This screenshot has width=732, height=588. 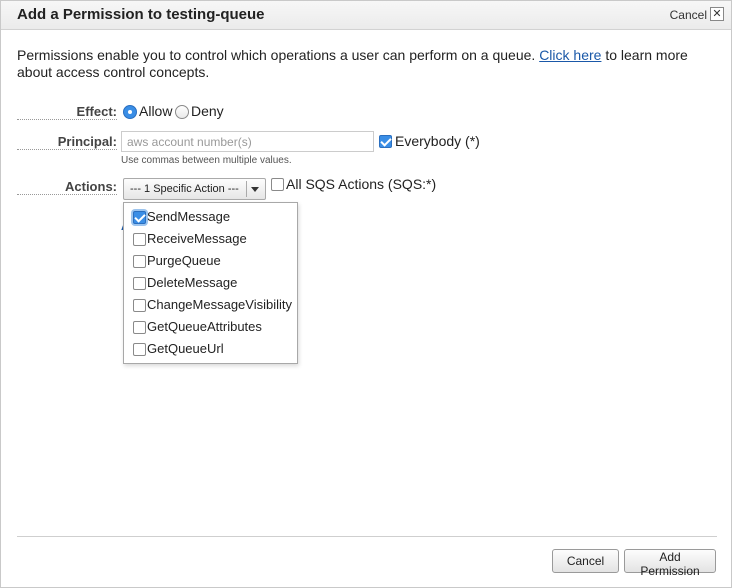 I want to click on action-option-purgequeue: PurgeQueue, so click(x=210, y=261).